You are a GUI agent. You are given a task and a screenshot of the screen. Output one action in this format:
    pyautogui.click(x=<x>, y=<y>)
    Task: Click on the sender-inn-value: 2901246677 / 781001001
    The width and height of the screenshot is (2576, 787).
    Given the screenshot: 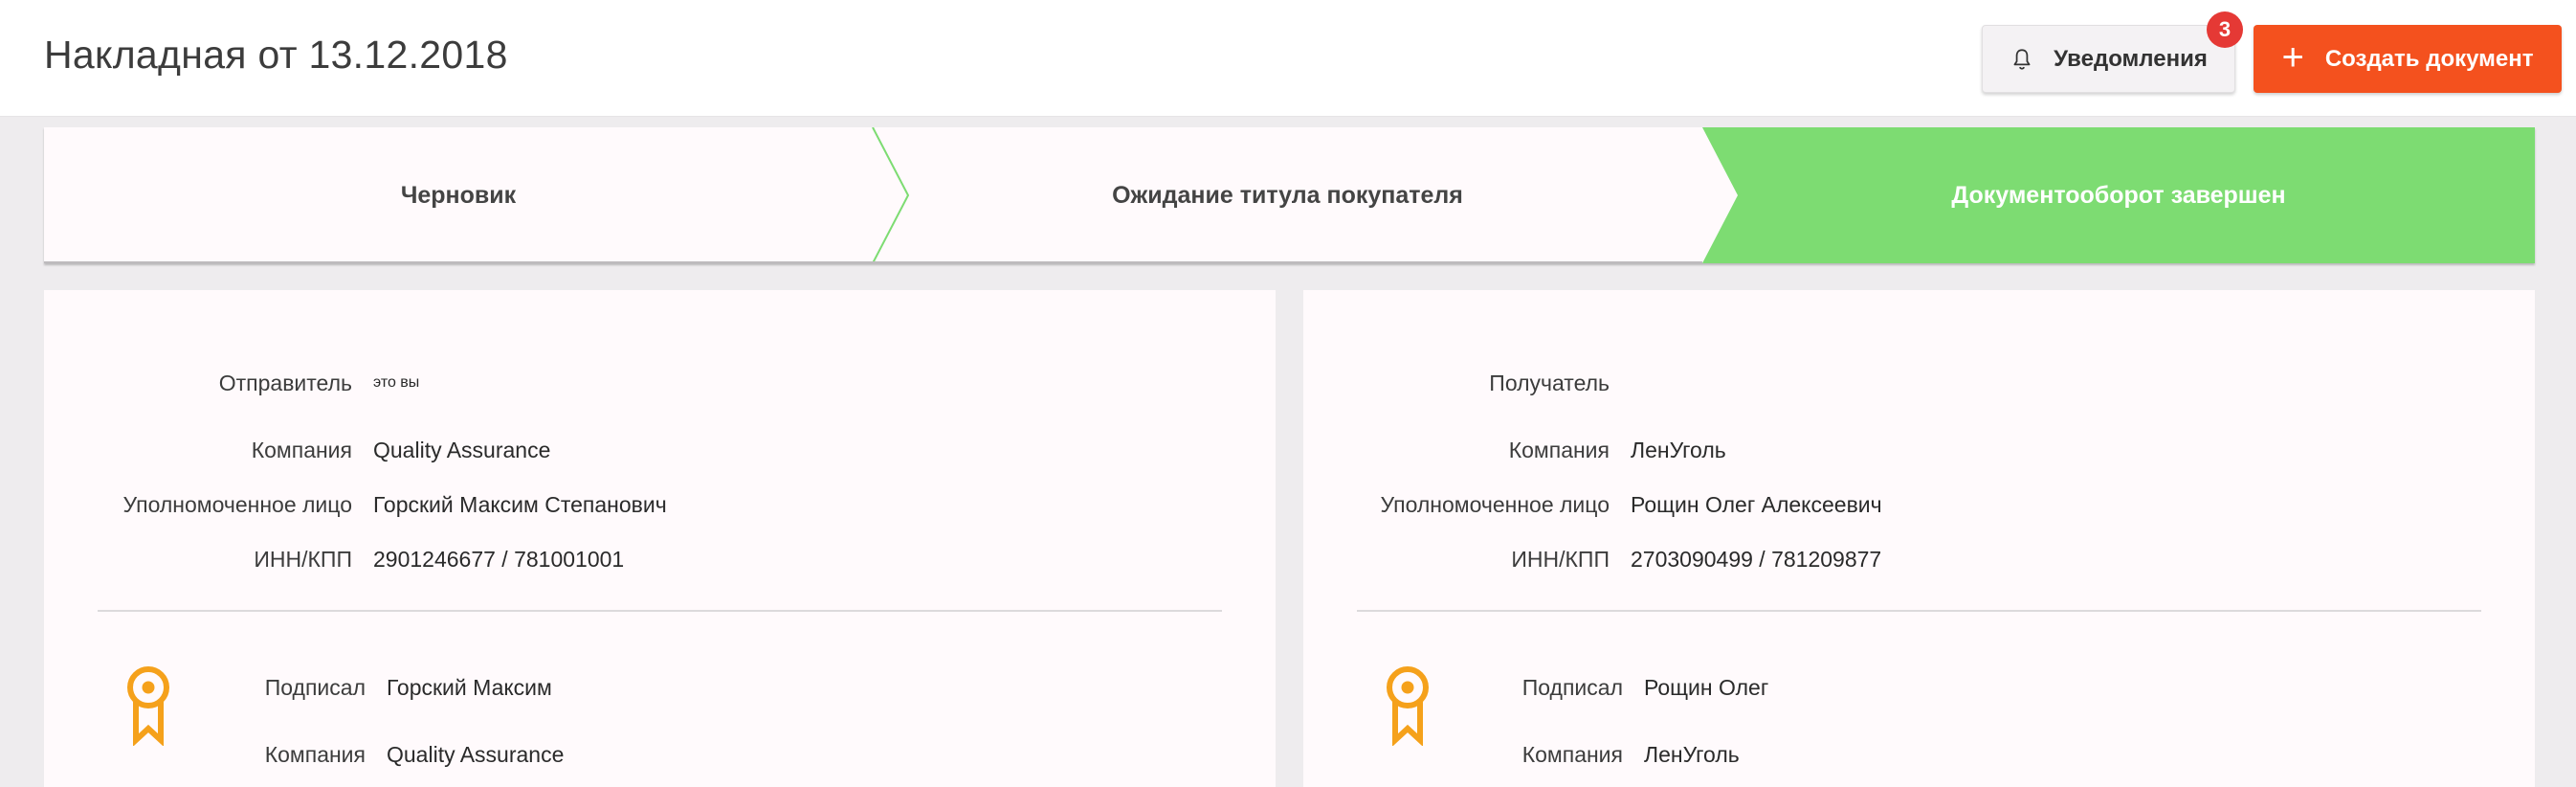 What is the action you would take?
    pyautogui.click(x=499, y=559)
    